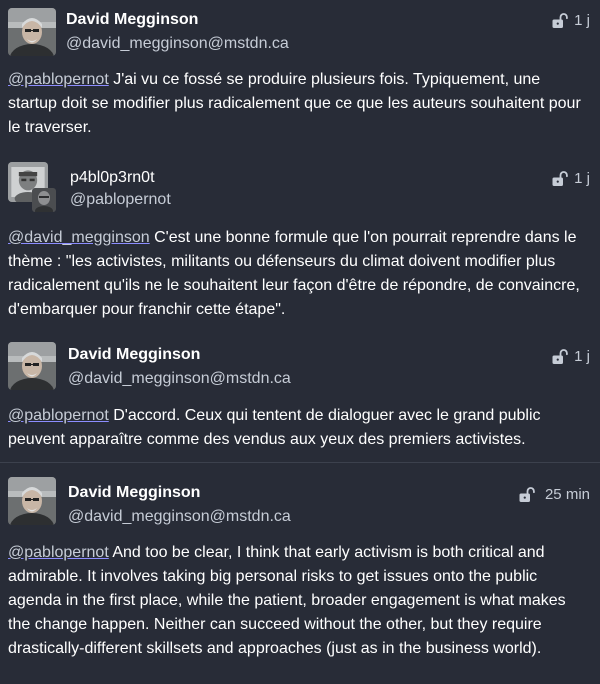 The height and width of the screenshot is (684, 600). I want to click on reply-target-avatar, so click(44, 200).